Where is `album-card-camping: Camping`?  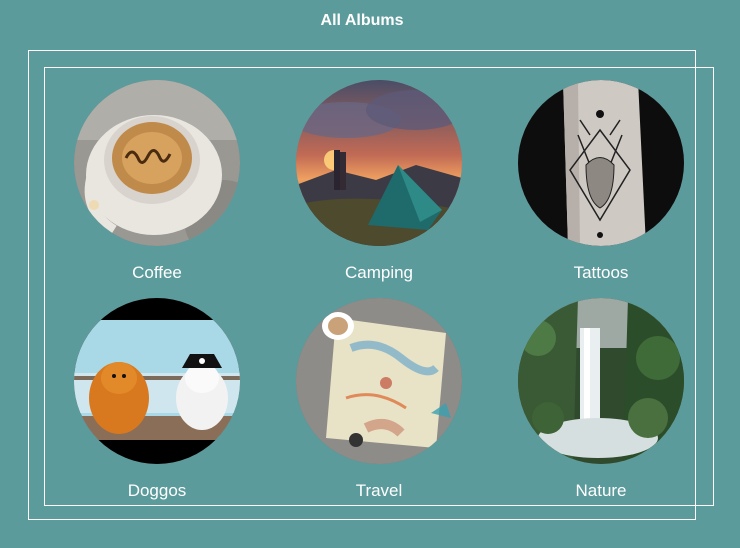 album-card-camping: Camping is located at coordinates (379, 181).